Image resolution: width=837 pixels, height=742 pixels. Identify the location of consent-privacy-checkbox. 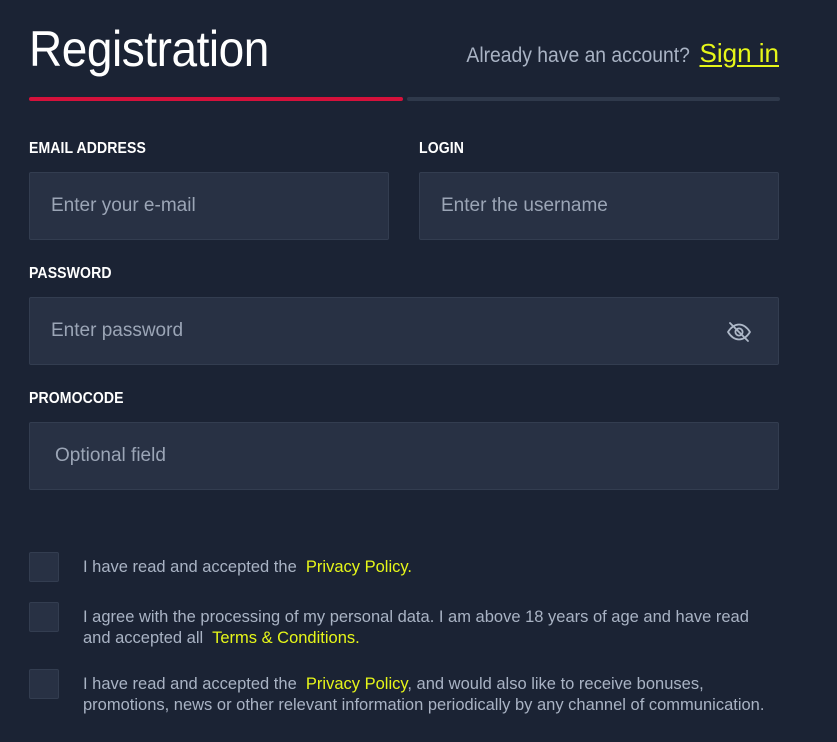
(44, 567).